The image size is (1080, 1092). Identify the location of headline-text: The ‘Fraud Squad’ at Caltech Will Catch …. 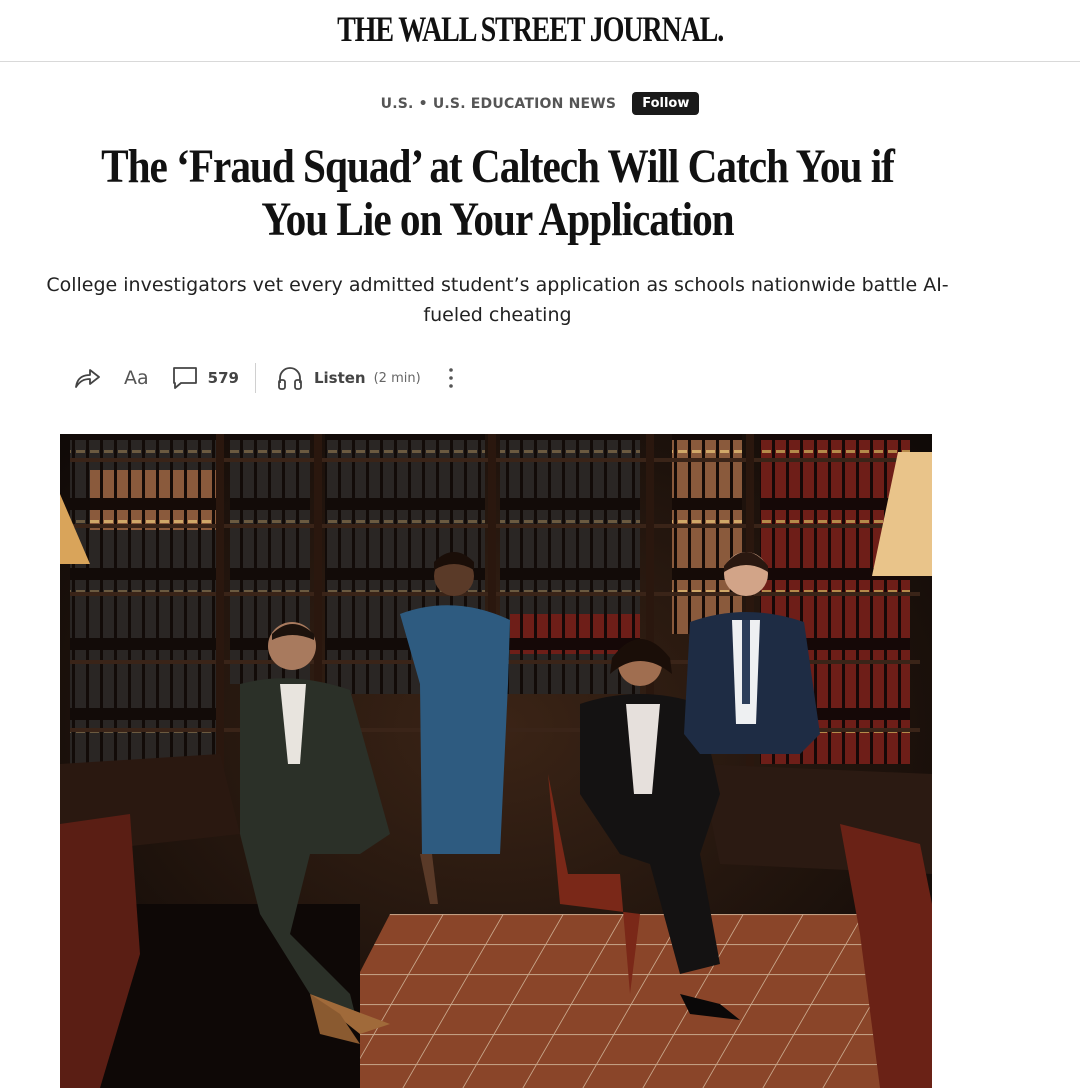
(498, 193).